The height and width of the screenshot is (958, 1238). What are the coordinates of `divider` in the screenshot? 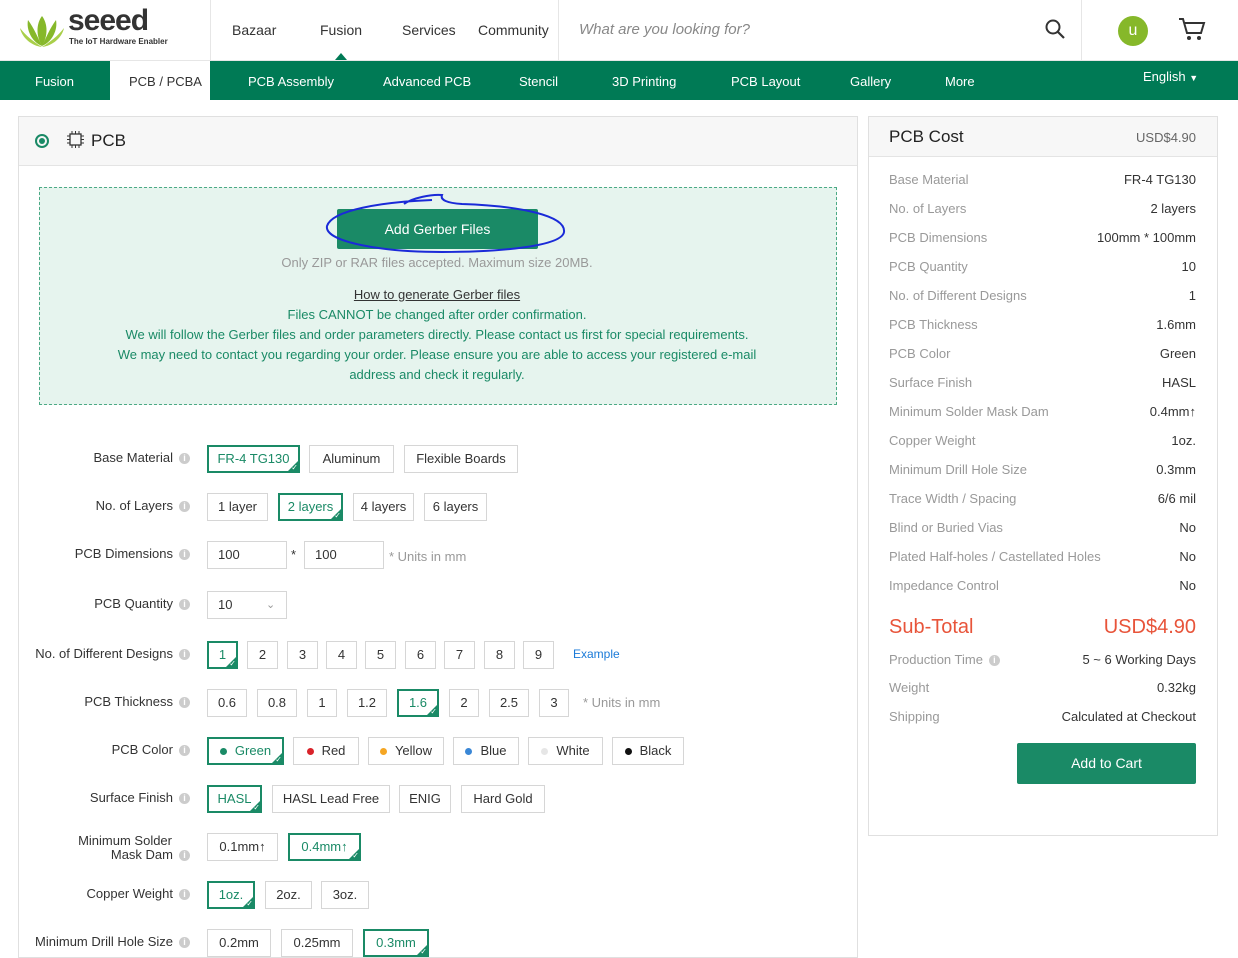 It's located at (210, 30).